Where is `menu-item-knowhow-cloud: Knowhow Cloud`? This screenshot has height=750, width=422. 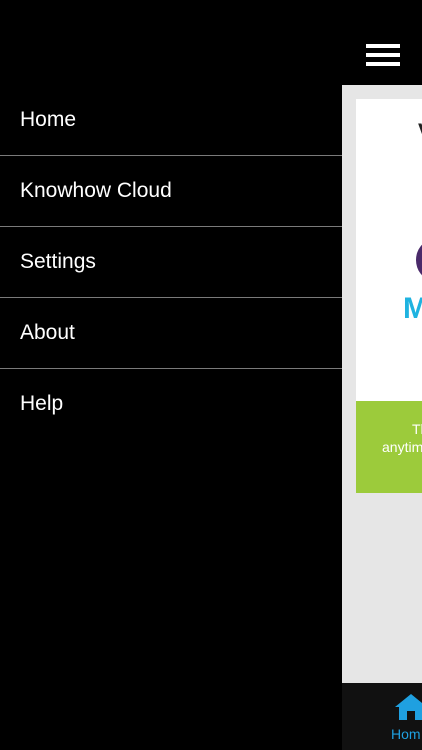 menu-item-knowhow-cloud: Knowhow Cloud is located at coordinates (171, 191).